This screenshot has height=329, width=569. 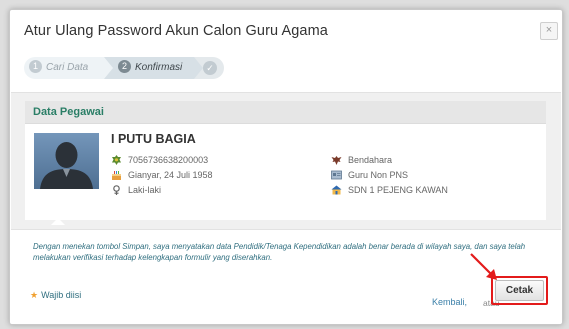 What do you see at coordinates (58, 221) in the screenshot?
I see `panel-pointer` at bounding box center [58, 221].